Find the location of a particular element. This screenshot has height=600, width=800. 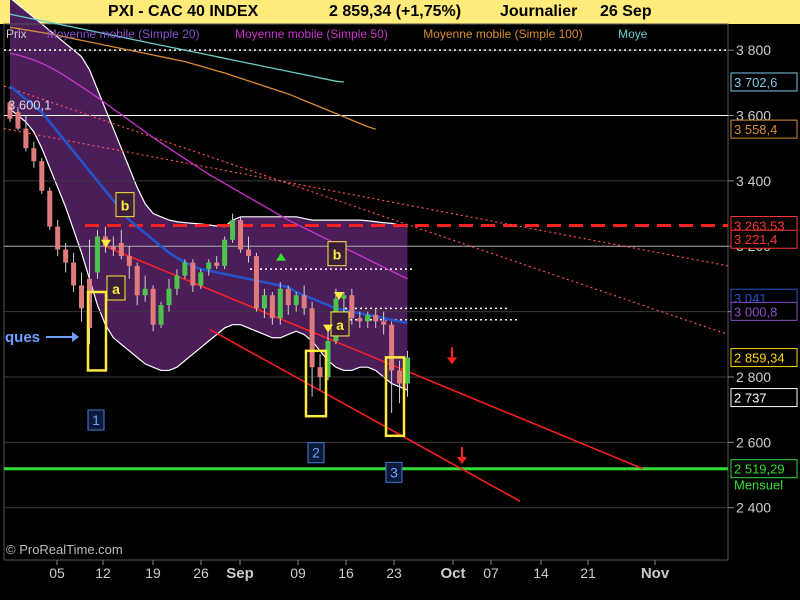

highlight-box is located at coordinates (316, 383).